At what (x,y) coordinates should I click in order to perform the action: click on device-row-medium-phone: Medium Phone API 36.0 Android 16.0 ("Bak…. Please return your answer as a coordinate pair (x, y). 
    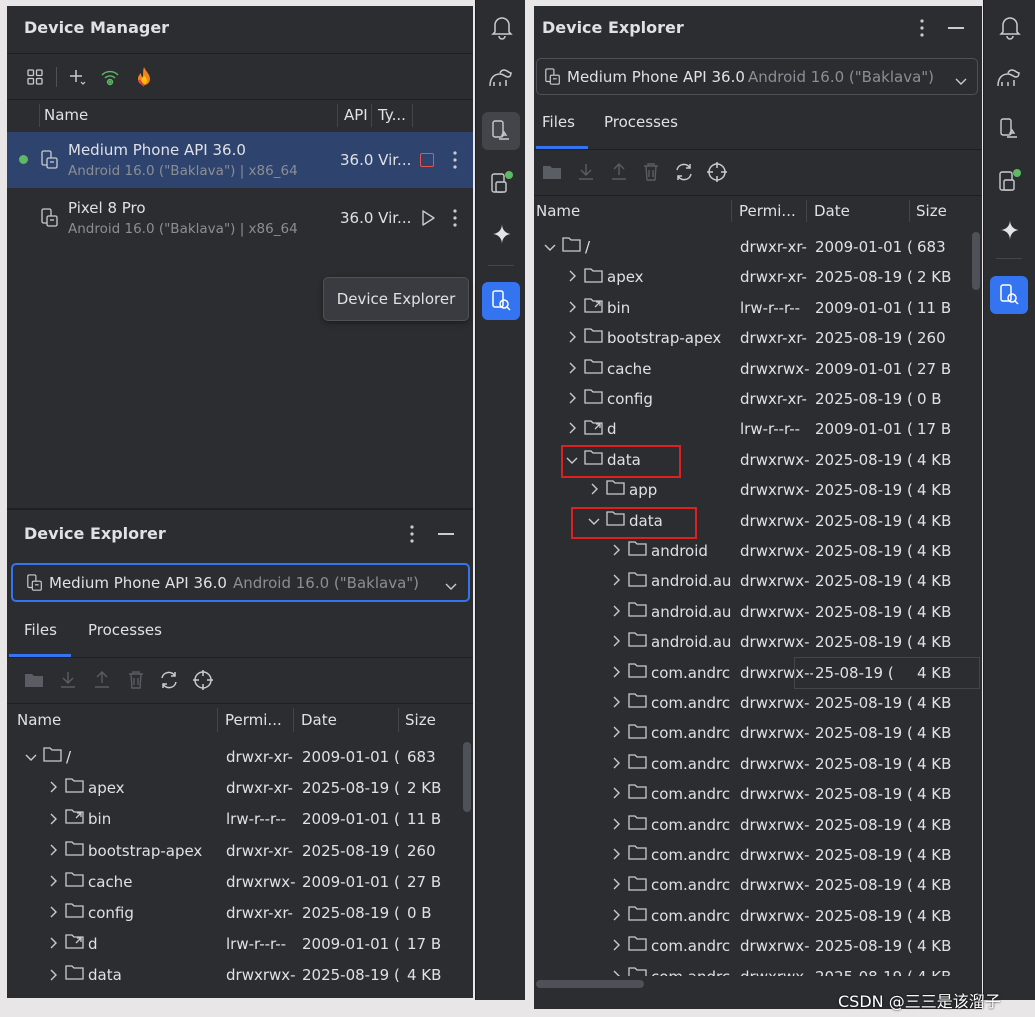
    Looking at the image, I should click on (240, 160).